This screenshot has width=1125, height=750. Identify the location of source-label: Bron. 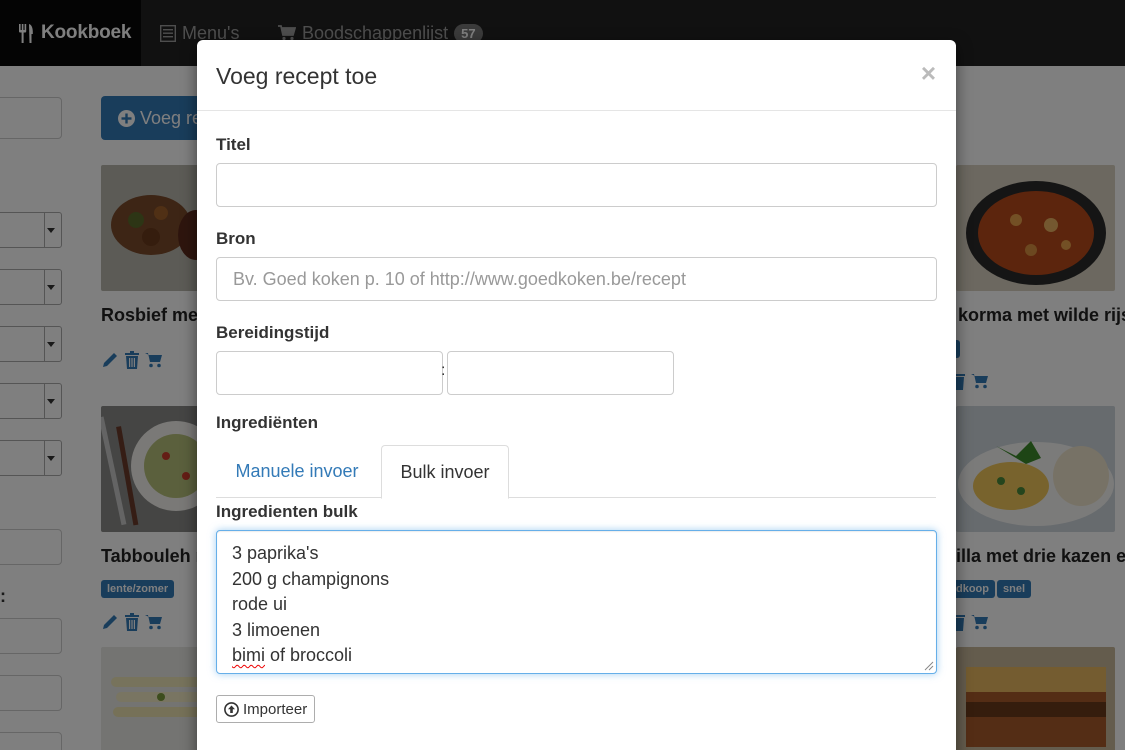
(236, 238).